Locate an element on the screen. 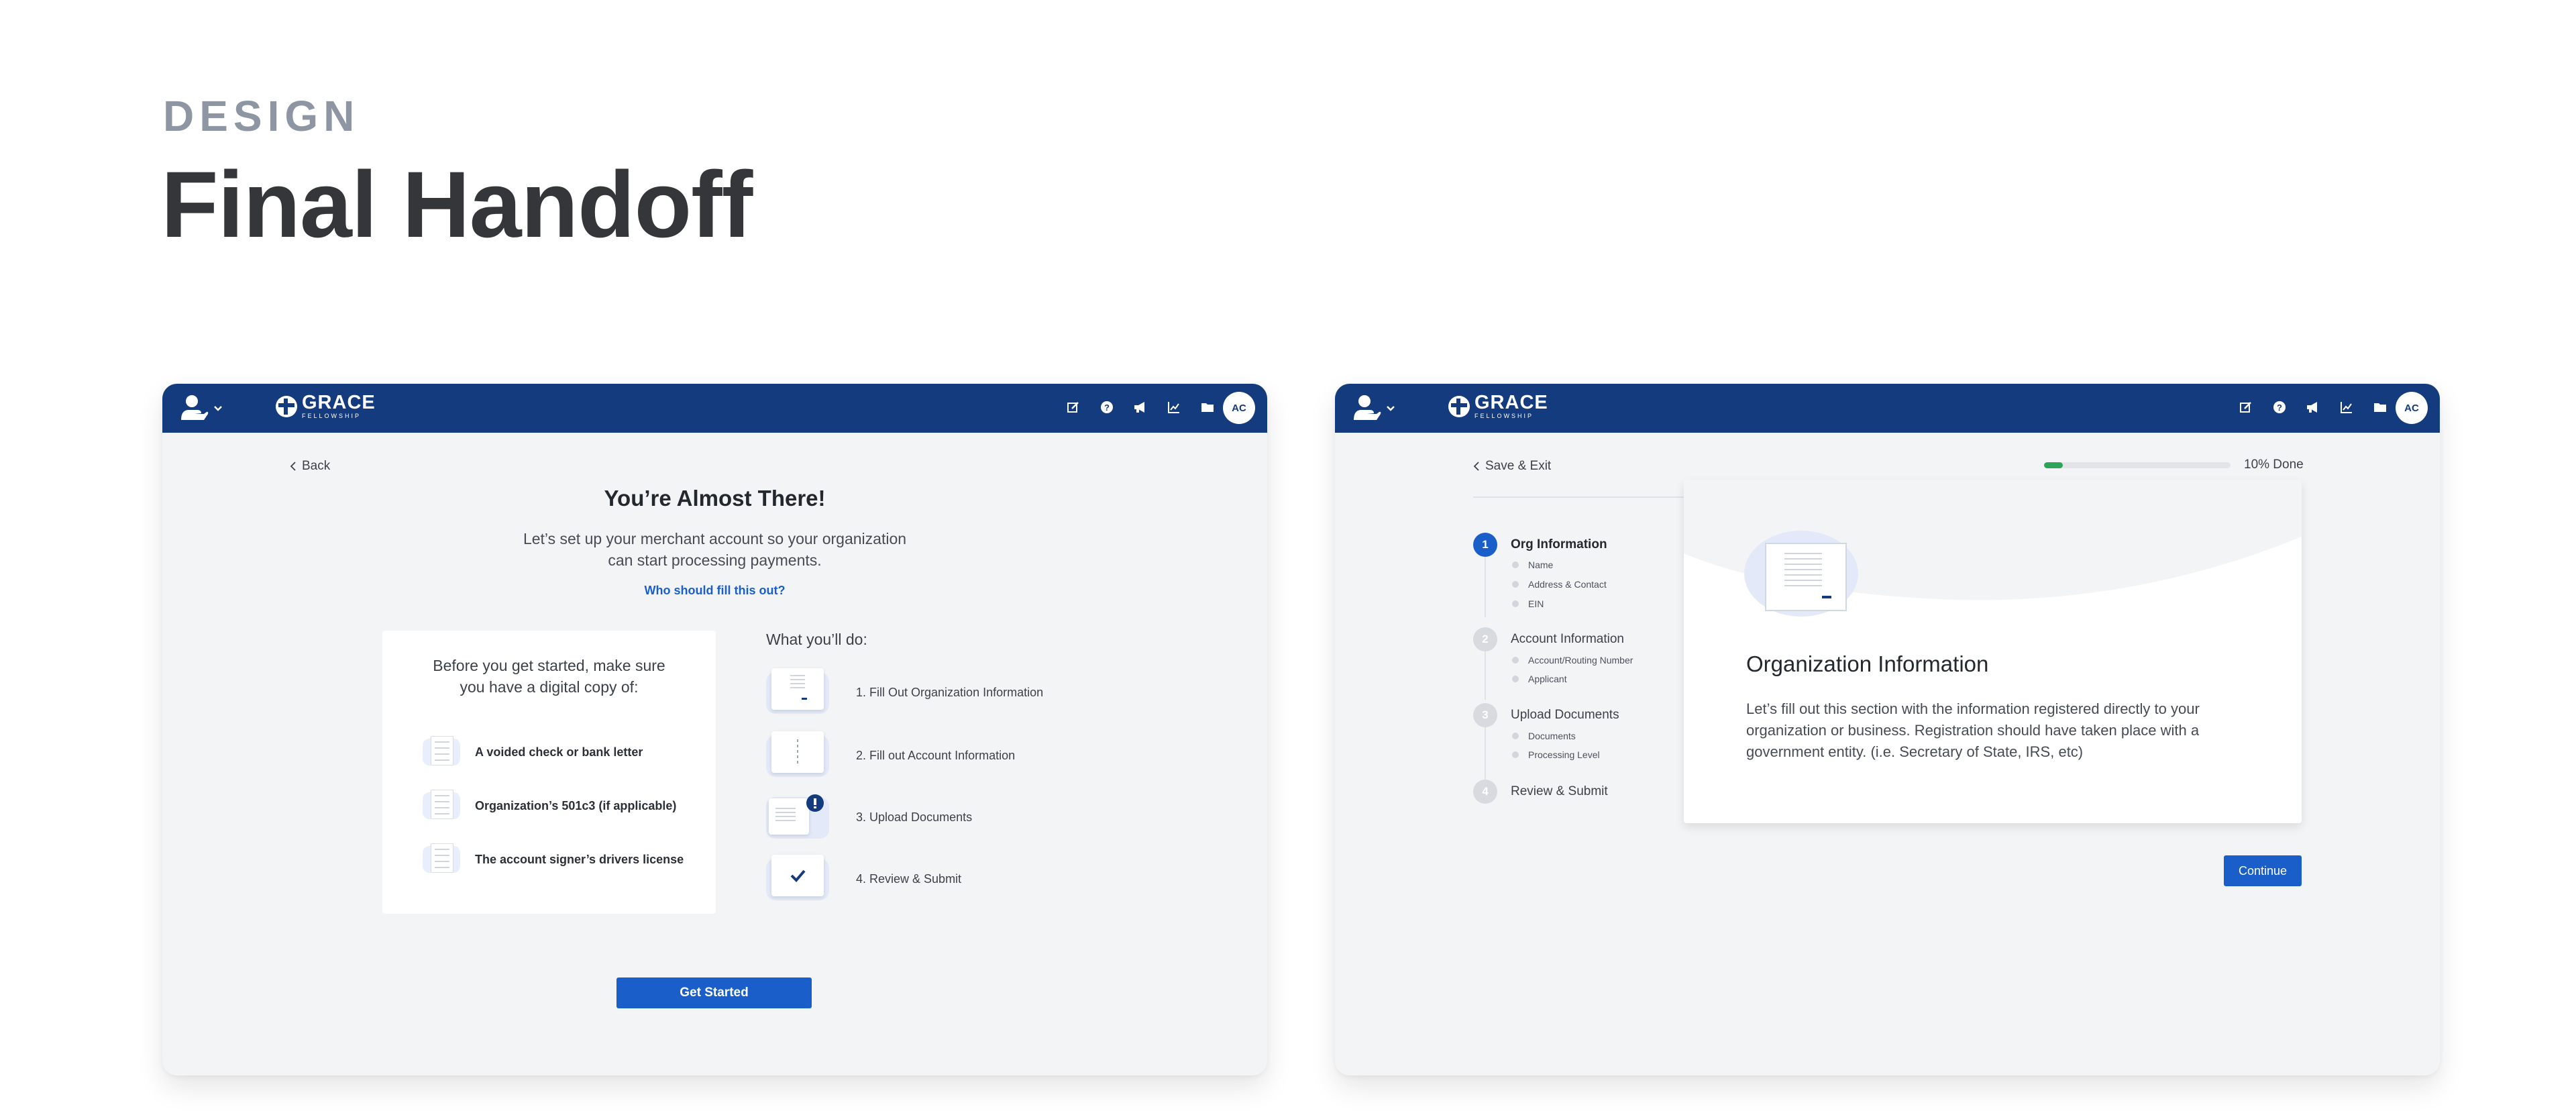 The image size is (2576, 1111). step-label: Account Information is located at coordinates (1567, 639).